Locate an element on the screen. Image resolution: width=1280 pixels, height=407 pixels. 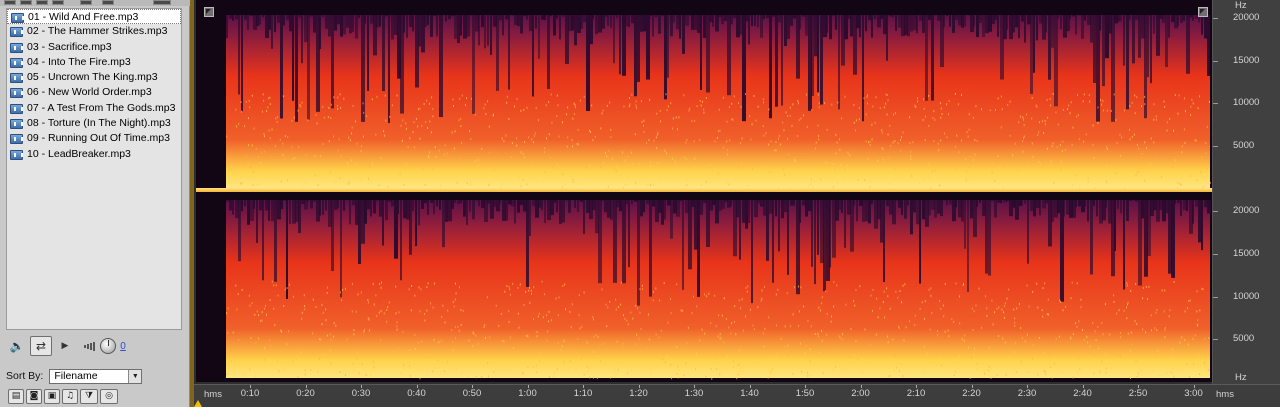
preview-transport: 🔈 ▶ 0 is located at coordinates (95, 347).